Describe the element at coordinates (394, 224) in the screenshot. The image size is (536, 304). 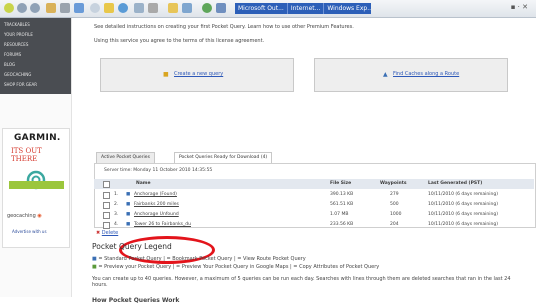
I see `waypoints: 204` at that location.